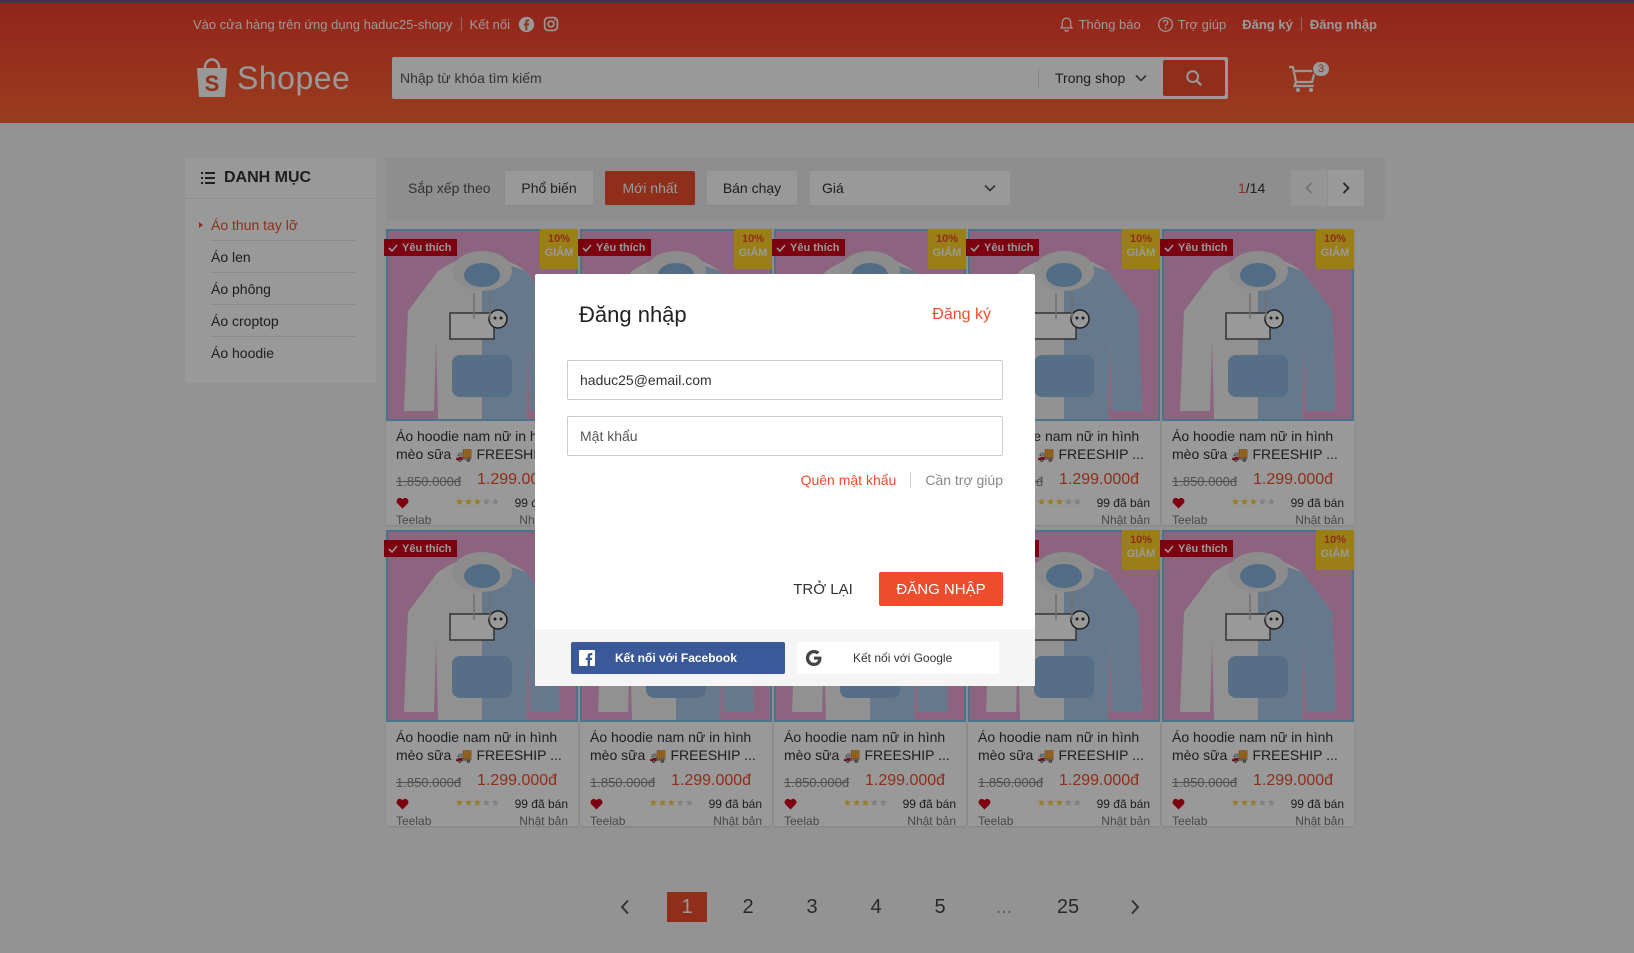 This screenshot has width=1634, height=953. I want to click on password-field, so click(785, 436).